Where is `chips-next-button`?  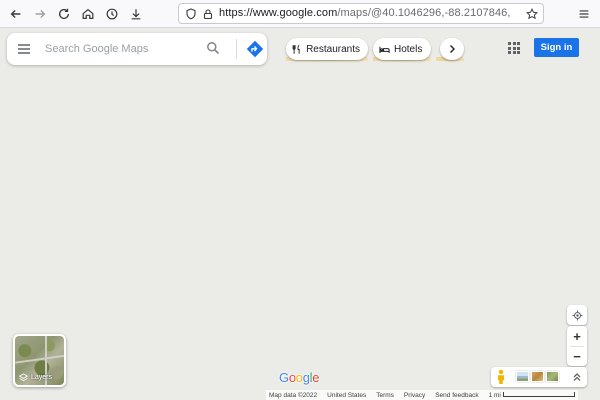
chips-next-button is located at coordinates (452, 49).